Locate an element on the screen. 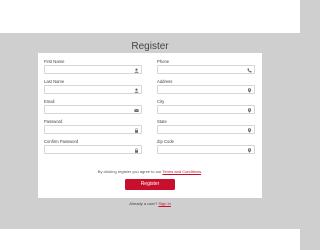 The image size is (320, 250). password-label: Password is located at coordinates (53, 121).